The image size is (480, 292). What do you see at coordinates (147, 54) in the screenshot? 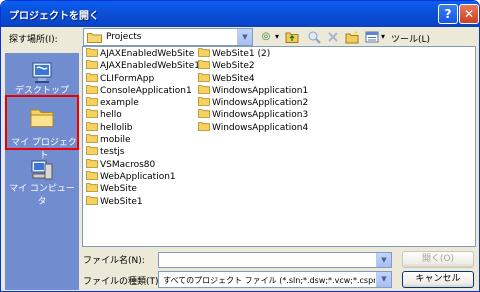
I see `folder-item-label: AJAXEnabledWebSite` at bounding box center [147, 54].